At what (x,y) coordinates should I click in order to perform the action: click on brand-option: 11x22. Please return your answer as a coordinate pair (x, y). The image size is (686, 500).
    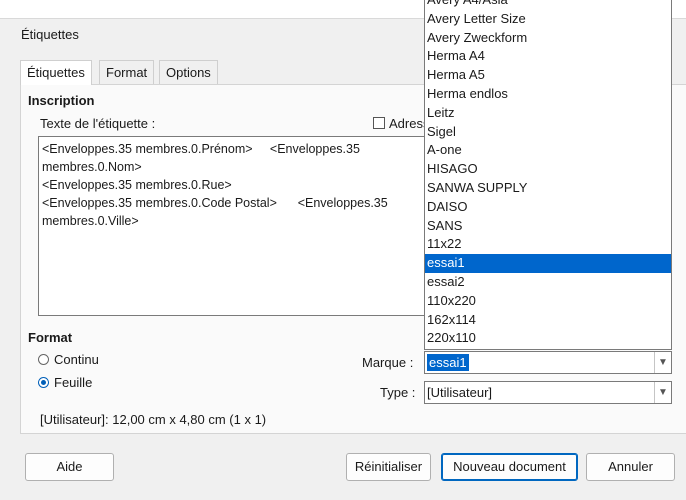
    Looking at the image, I should click on (548, 244).